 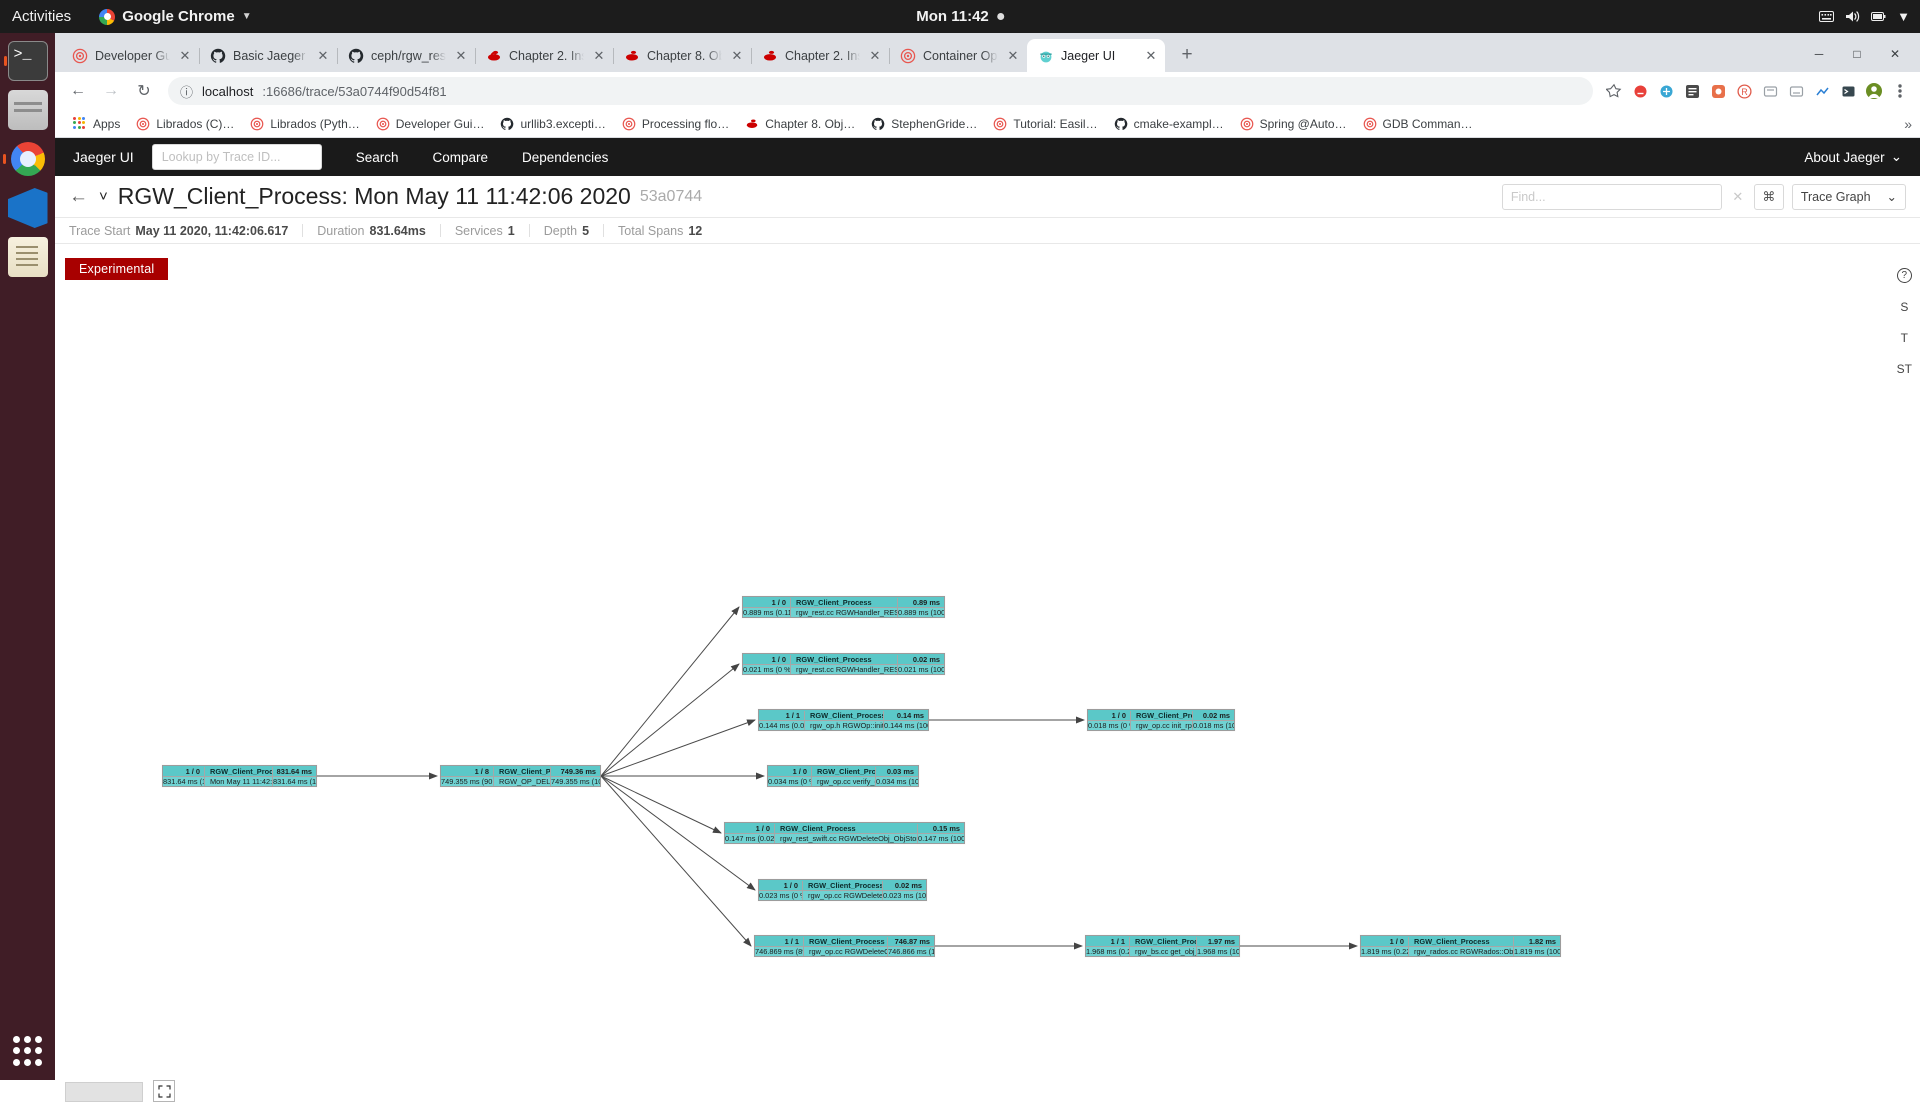 I want to click on graph-edge, so click(x=670, y=720).